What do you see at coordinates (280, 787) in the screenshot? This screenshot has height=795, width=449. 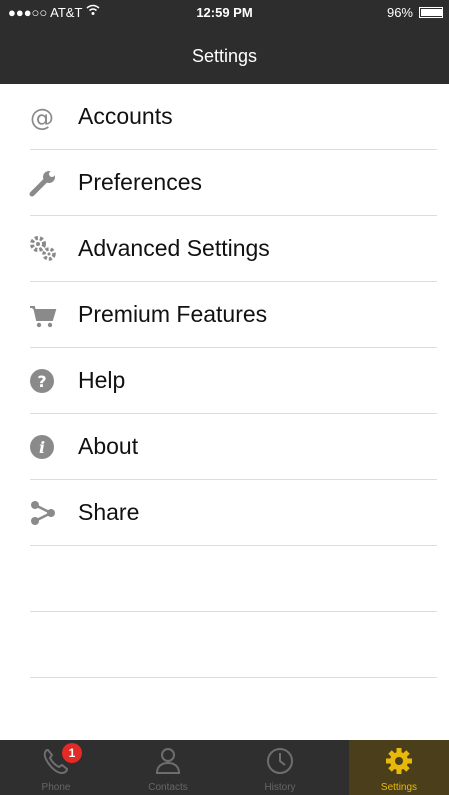 I see `tab-label: History` at bounding box center [280, 787].